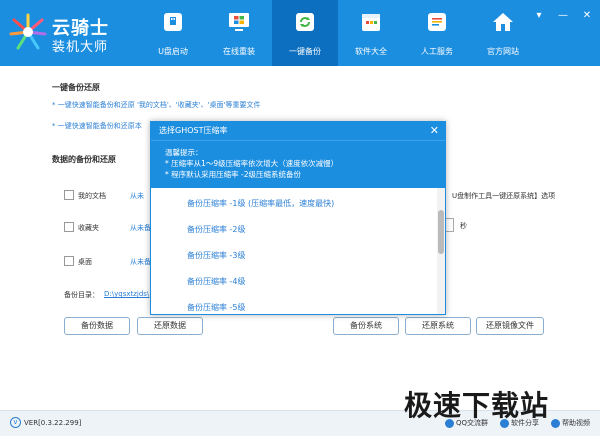 The width and height of the screenshot is (600, 436). Describe the element at coordinates (437, 33) in the screenshot. I see `nav-manual-service: 人工服务` at that location.